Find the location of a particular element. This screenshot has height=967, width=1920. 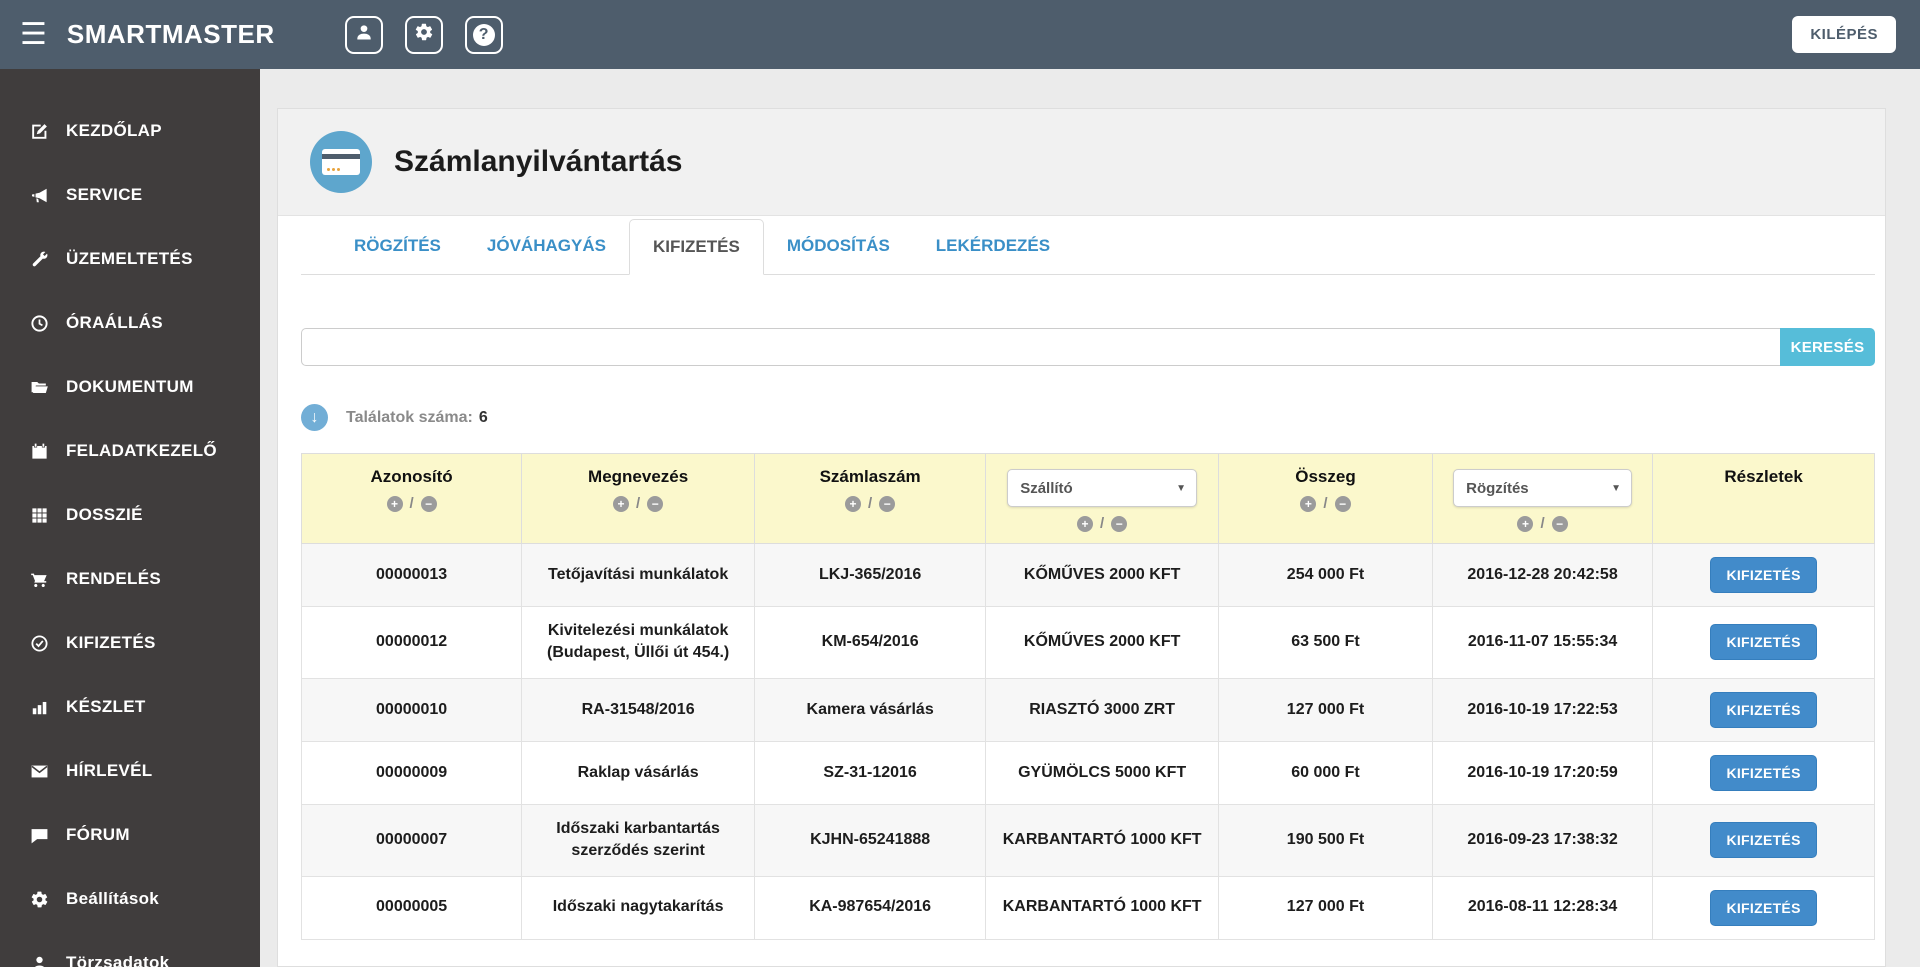

sidebar-item-h-rlev-l: HÍRLEVÉL is located at coordinates (130, 771).